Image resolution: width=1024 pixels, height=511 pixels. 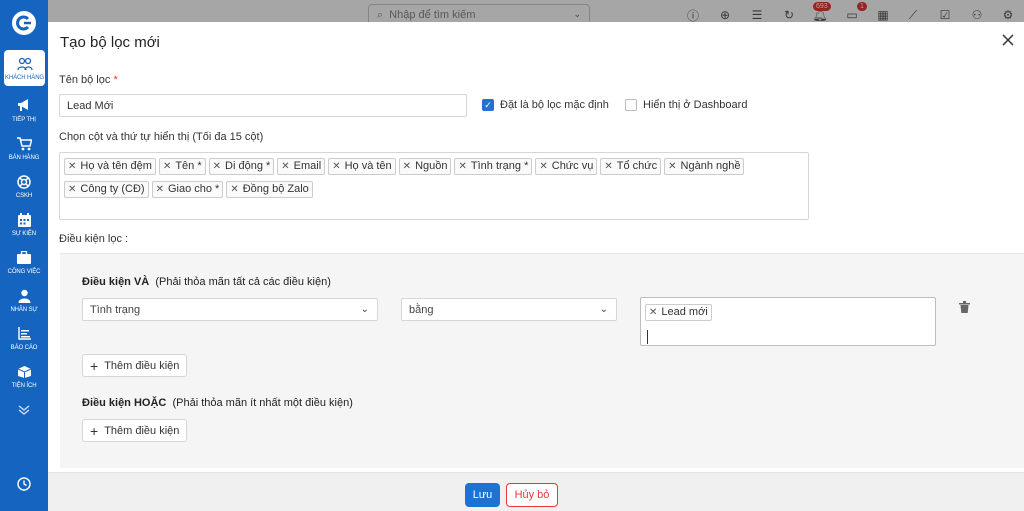 I want to click on sidebar-item-9: TIỆN ÍCH, so click(x=24, y=376).